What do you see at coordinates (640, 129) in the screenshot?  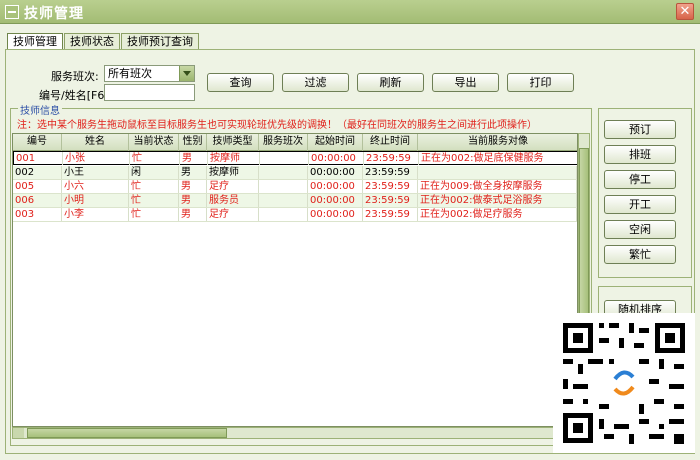 I see `reserve-button: 预订` at bounding box center [640, 129].